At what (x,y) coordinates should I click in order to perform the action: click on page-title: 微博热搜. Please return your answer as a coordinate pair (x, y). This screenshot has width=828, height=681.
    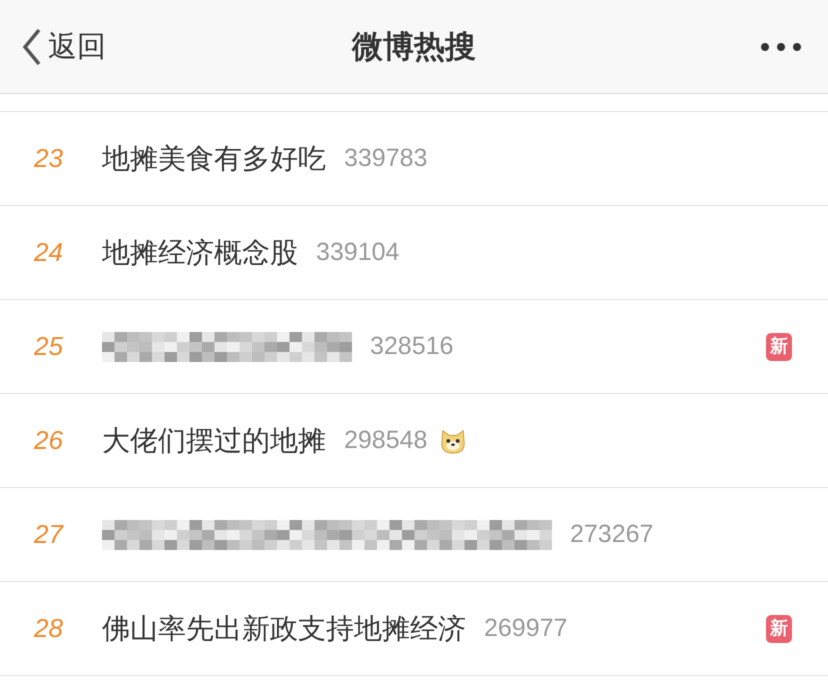
    Looking at the image, I should click on (413, 47).